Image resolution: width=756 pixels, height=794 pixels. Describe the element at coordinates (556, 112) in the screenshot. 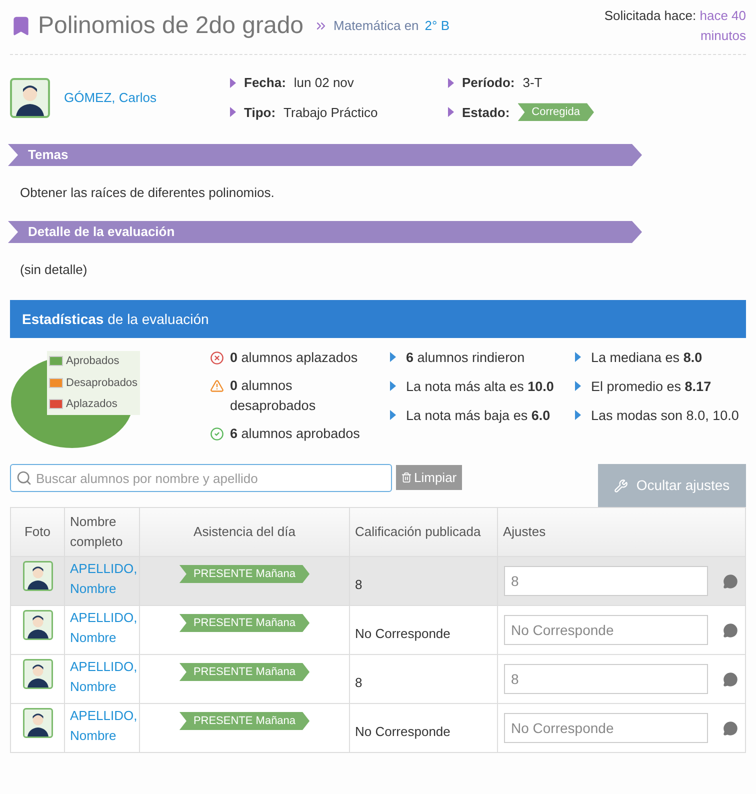

I see `status-tag: Corregida` at that location.